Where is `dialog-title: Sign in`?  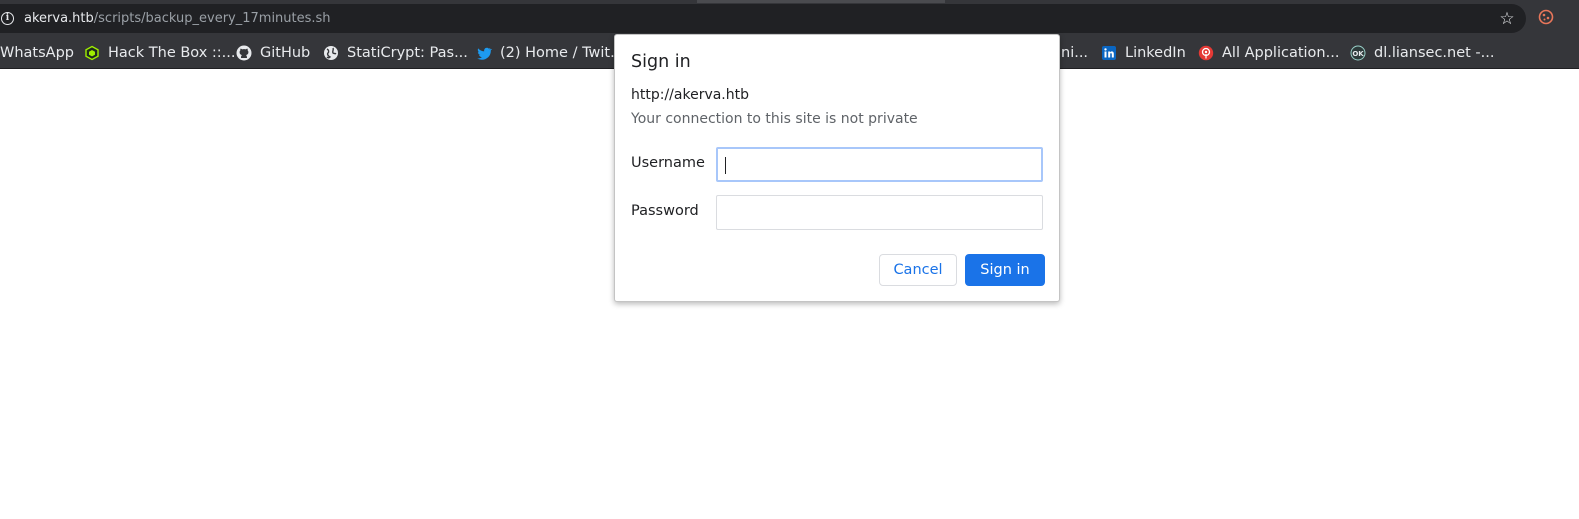 dialog-title: Sign in is located at coordinates (661, 62).